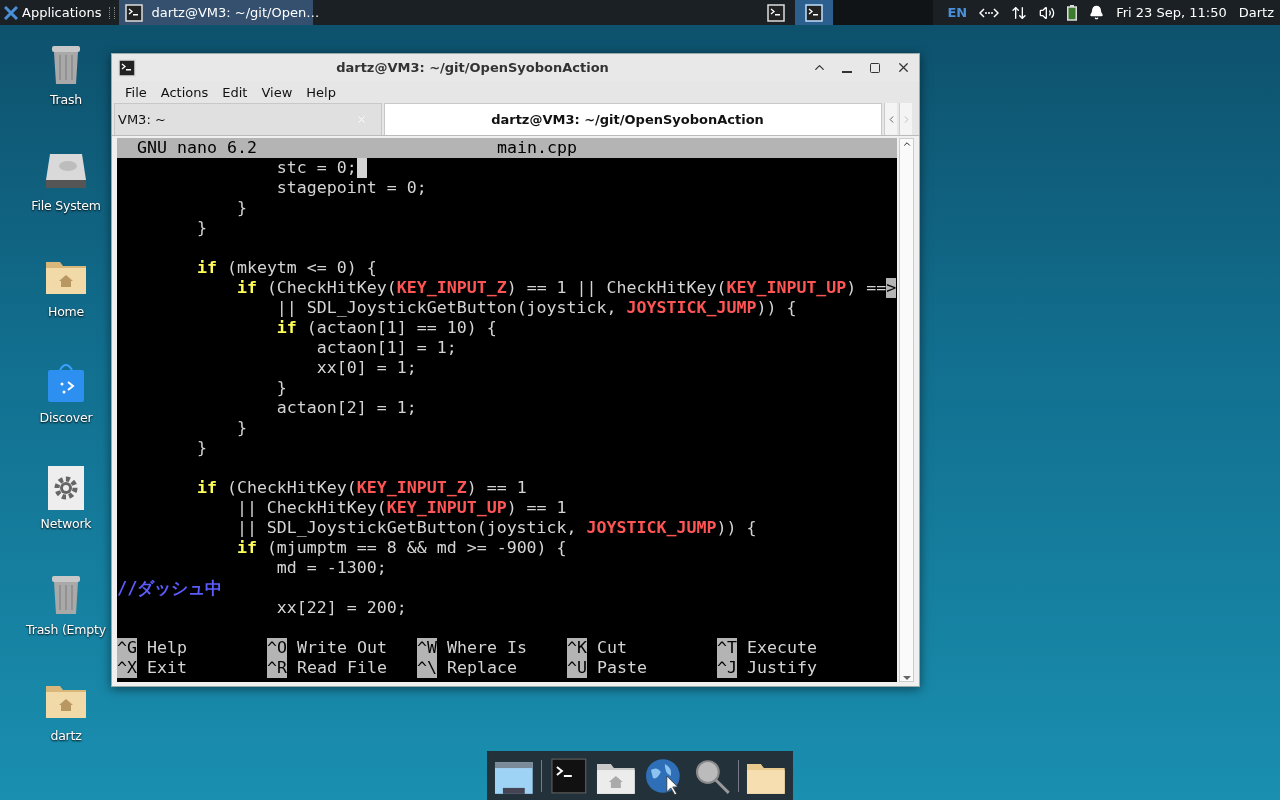 This screenshot has width=1280, height=800. I want to click on code-text: actaon[1] = 1;, so click(386, 348).